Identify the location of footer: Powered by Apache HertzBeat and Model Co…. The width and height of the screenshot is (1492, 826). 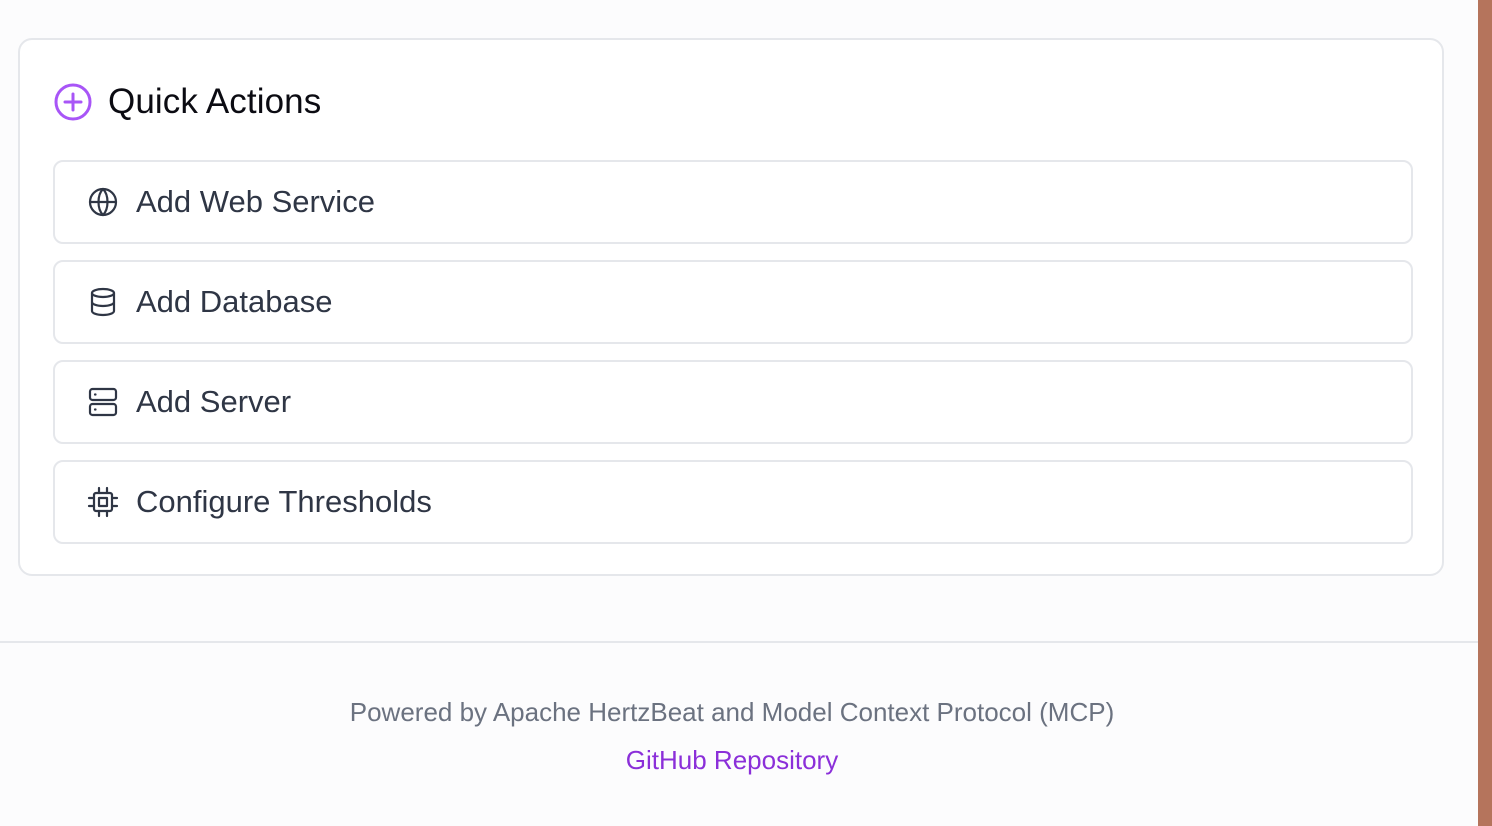
(732, 738).